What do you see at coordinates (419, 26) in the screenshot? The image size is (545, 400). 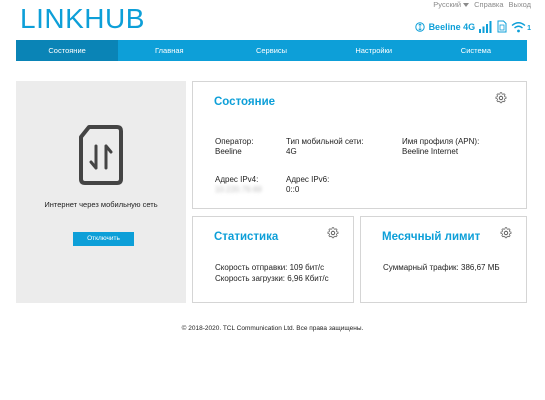 I see `roaming-info-icon` at bounding box center [419, 26].